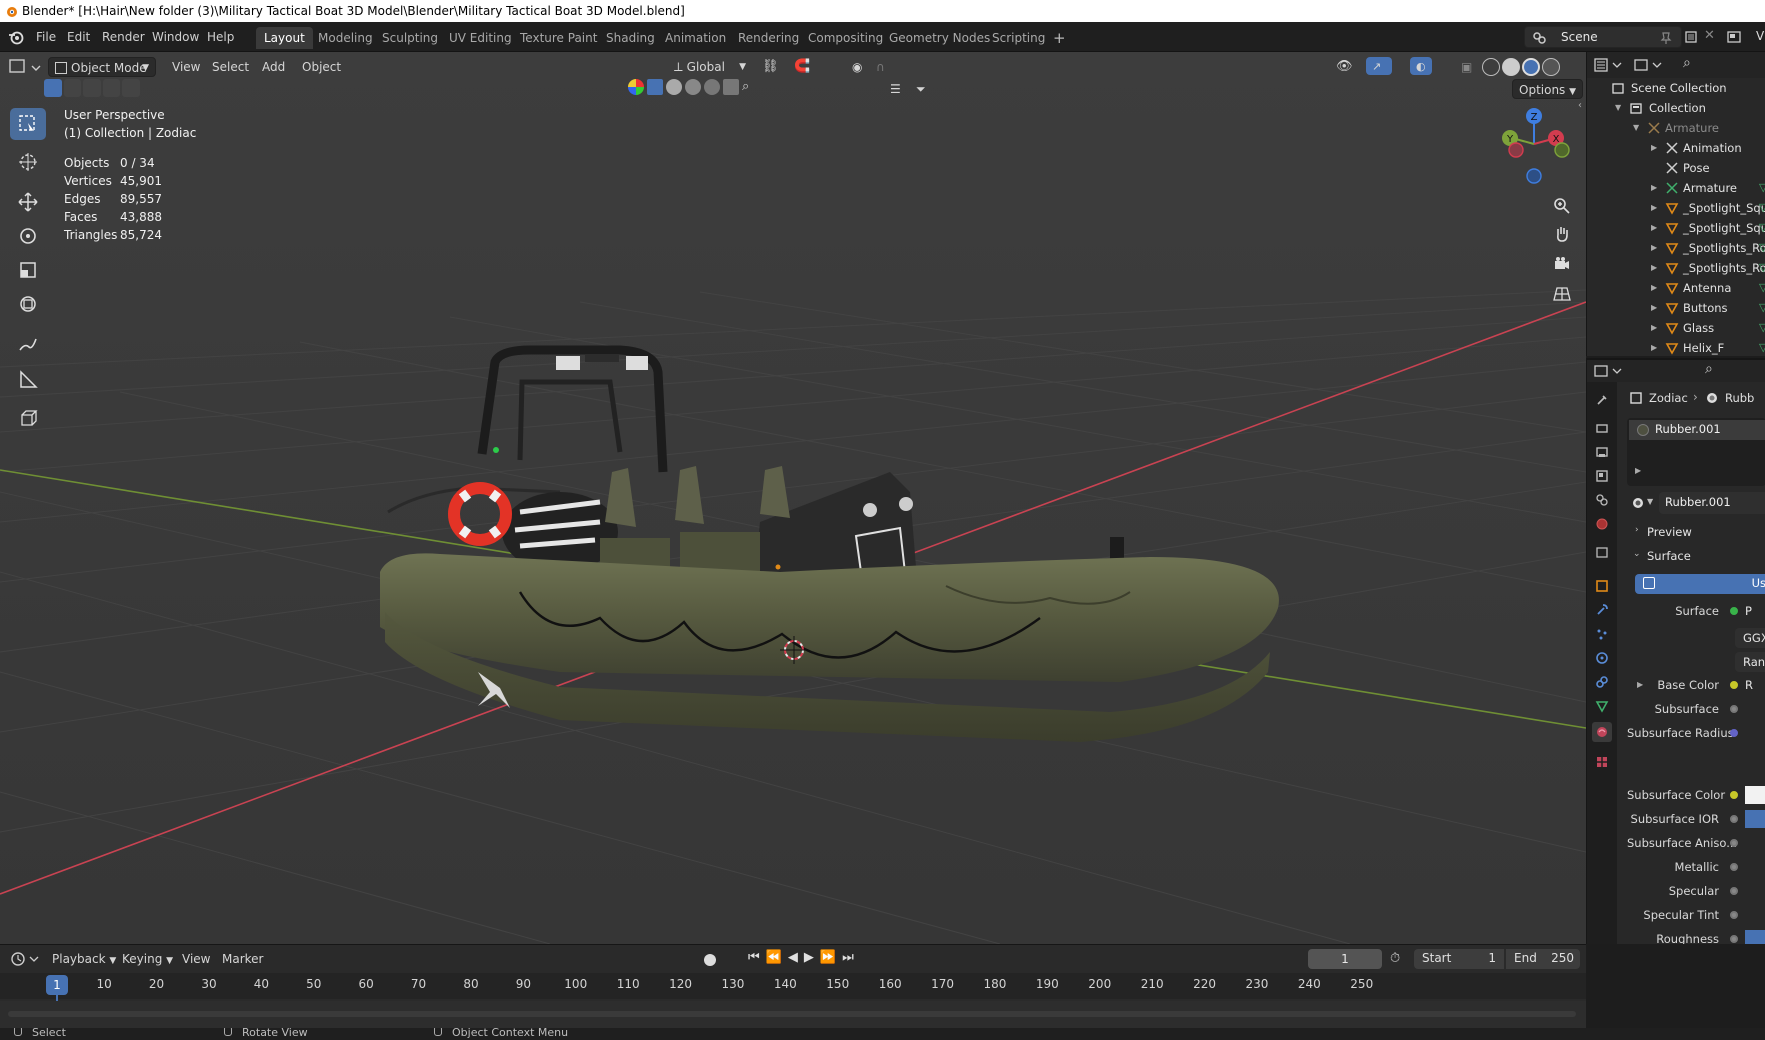  I want to click on transform-tool, so click(28, 304).